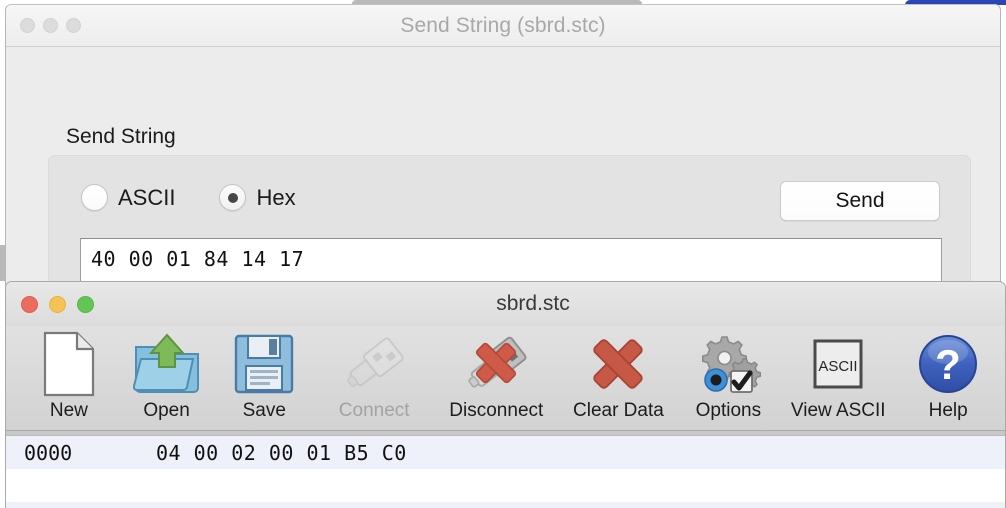 The image size is (1006, 508). Describe the element at coordinates (188, 197) in the screenshot. I see `format-radio-group: ASCII Hex` at that location.